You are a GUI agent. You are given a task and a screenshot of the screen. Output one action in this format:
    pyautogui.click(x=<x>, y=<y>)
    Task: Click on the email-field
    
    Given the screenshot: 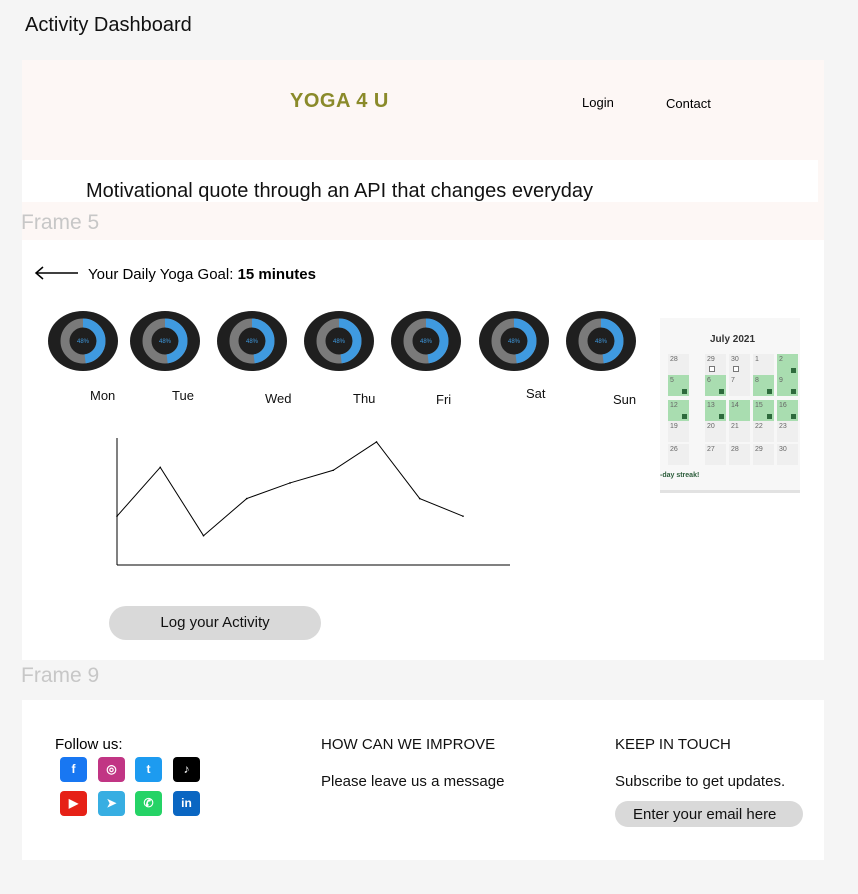 What is the action you would take?
    pyautogui.click(x=709, y=814)
    